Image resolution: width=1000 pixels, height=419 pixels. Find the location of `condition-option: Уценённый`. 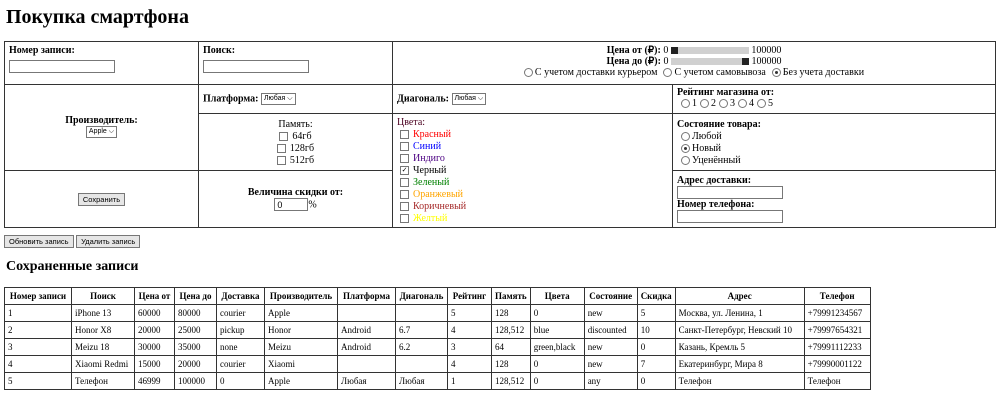

condition-option: Уценённый is located at coordinates (836, 161).